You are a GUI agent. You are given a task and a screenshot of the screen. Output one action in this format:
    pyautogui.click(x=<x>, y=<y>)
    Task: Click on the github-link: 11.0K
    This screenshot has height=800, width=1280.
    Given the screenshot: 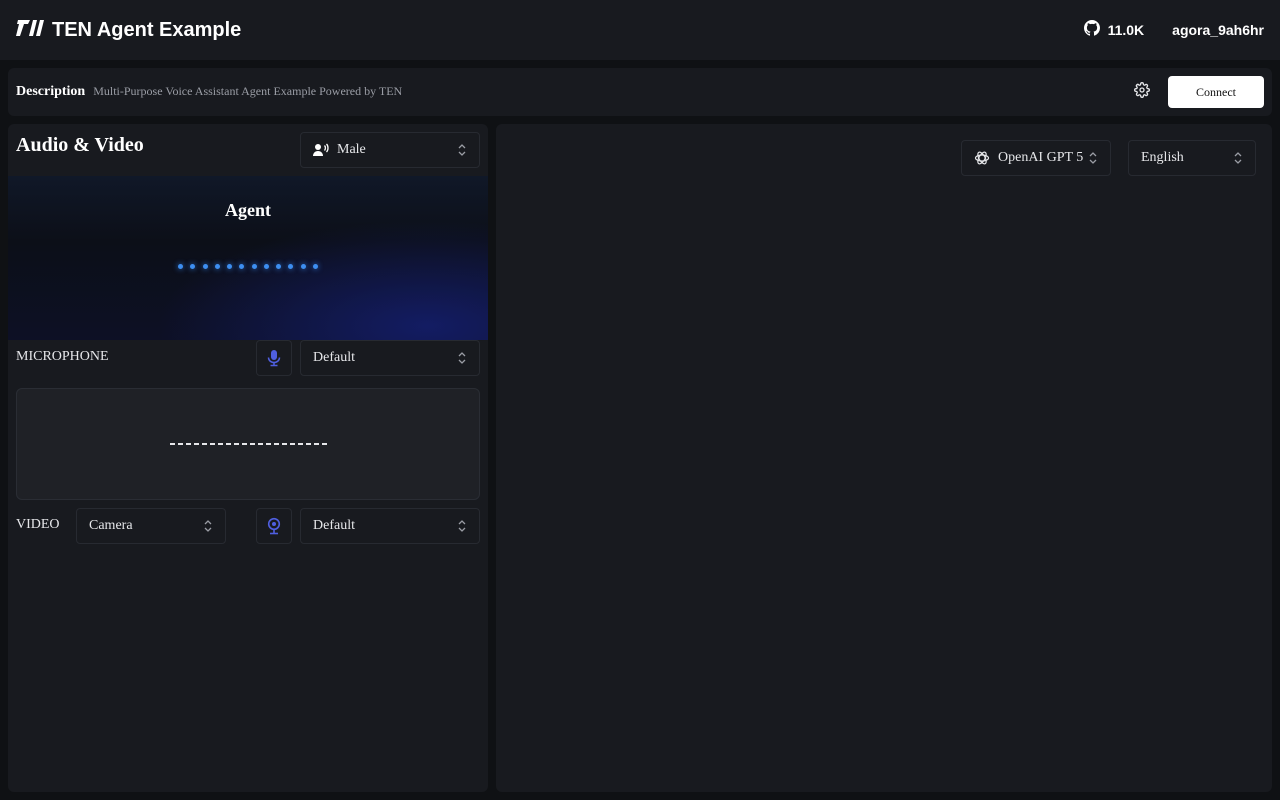 What is the action you would take?
    pyautogui.click(x=1114, y=30)
    